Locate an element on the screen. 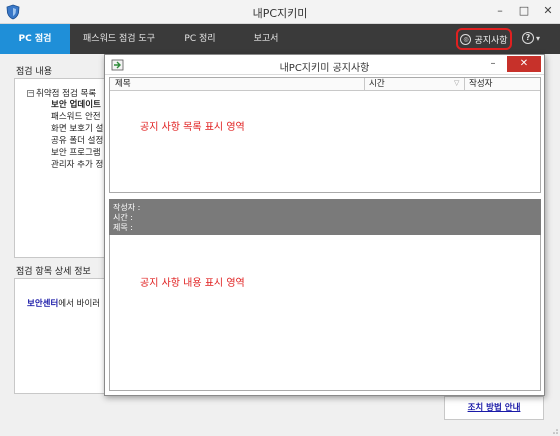 The height and width of the screenshot is (436, 560). help-icon: ? is located at coordinates (528, 38).